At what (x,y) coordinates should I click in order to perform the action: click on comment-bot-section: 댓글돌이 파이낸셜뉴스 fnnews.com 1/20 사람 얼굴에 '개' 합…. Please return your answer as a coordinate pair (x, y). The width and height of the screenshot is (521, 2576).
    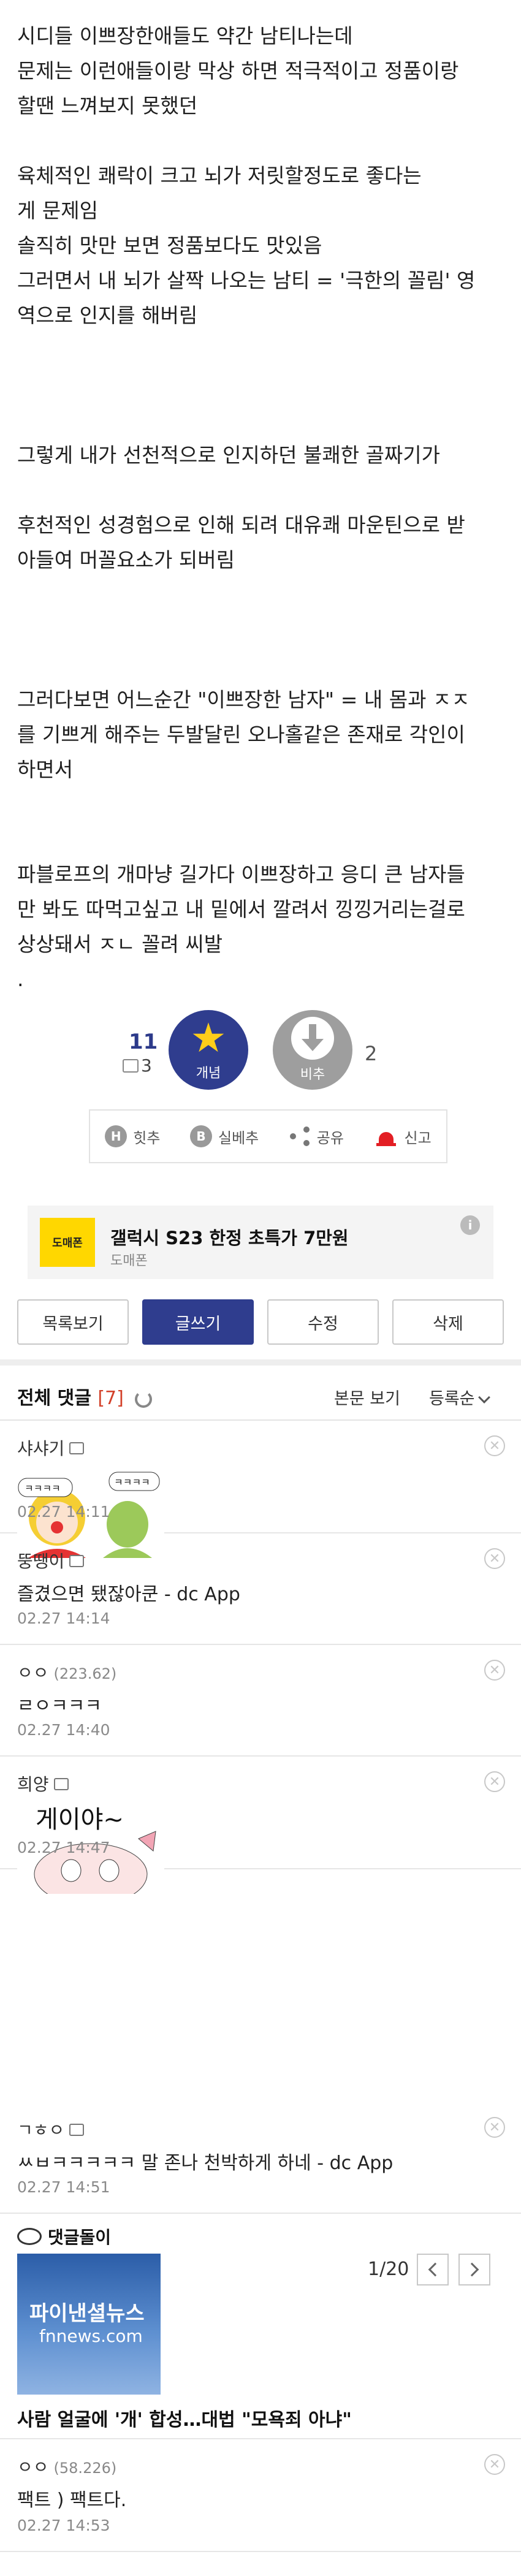
    Looking at the image, I should click on (260, 2327).